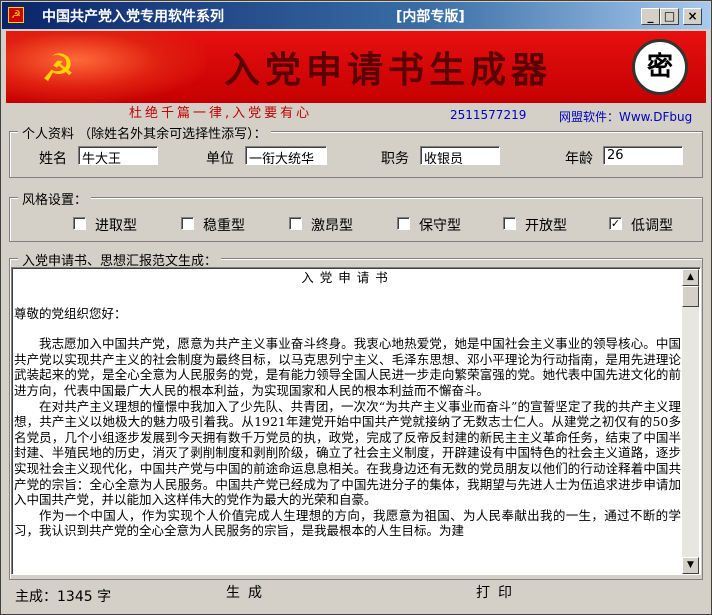  I want to click on unit-field: 一衔大统华, so click(286, 155).